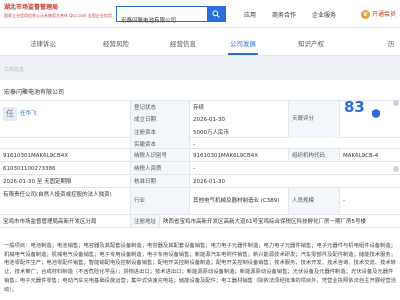 Image resolution: width=400 pixels, height=300 pixels. Describe the element at coordinates (160, 107) in the screenshot. I see `reg-status-label: 登记状态` at that location.